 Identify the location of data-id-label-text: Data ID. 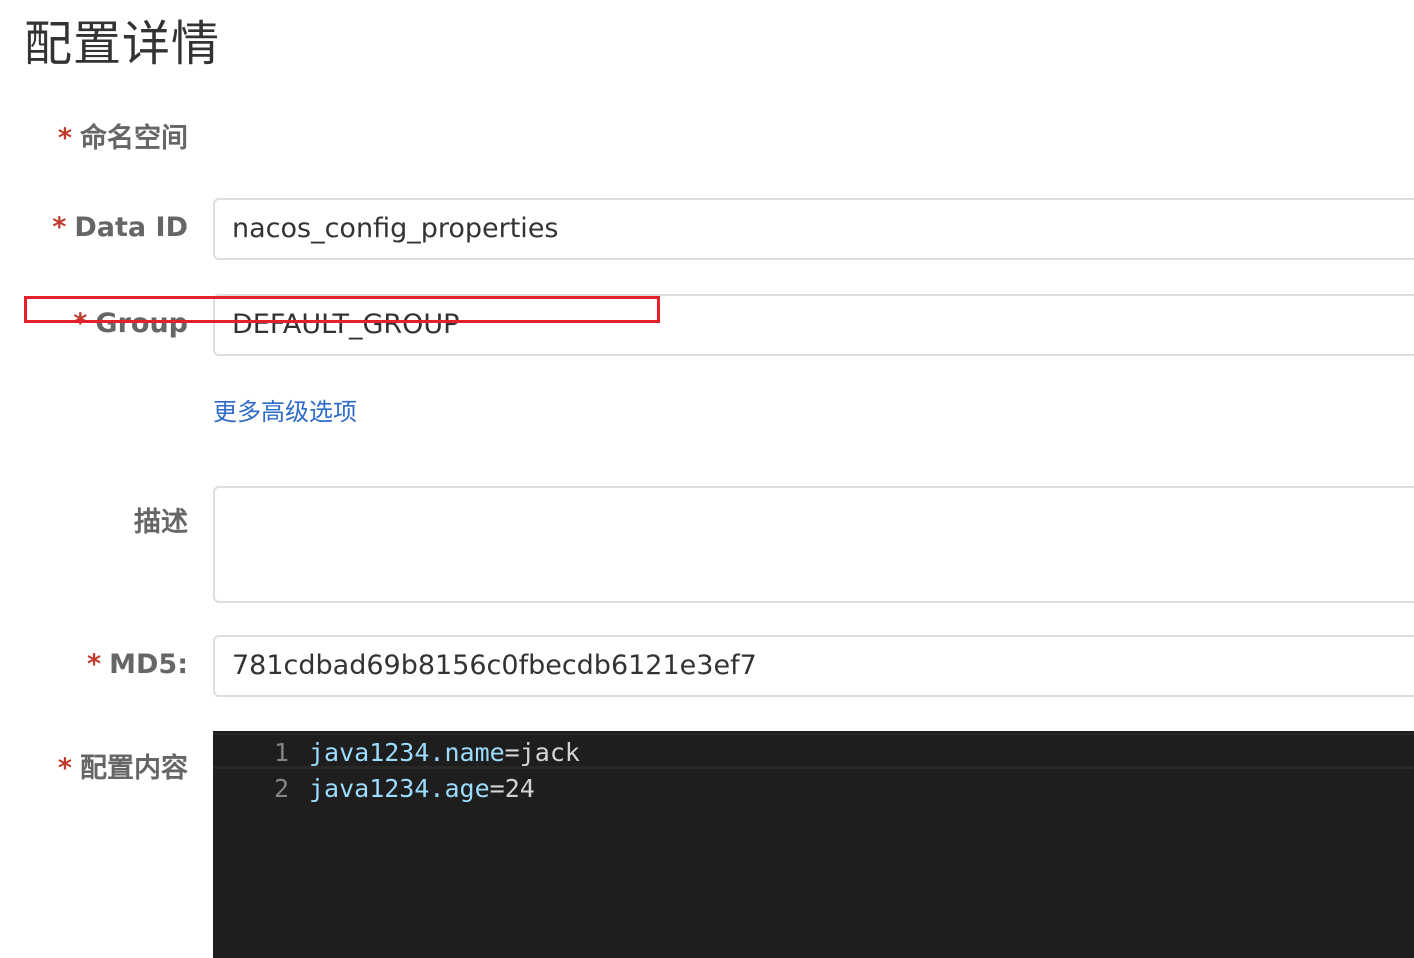
(131, 227).